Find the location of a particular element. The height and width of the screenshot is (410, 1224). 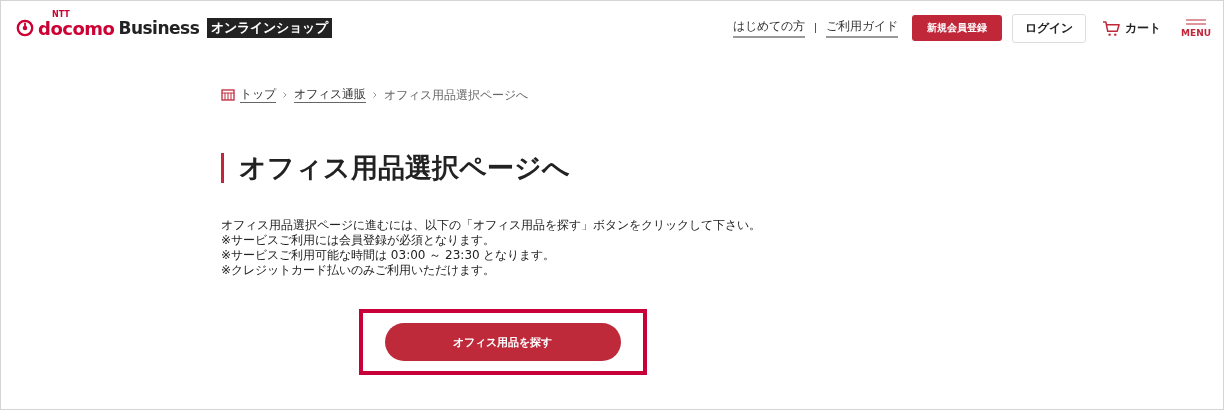

menu-icon is located at coordinates (1196, 21).